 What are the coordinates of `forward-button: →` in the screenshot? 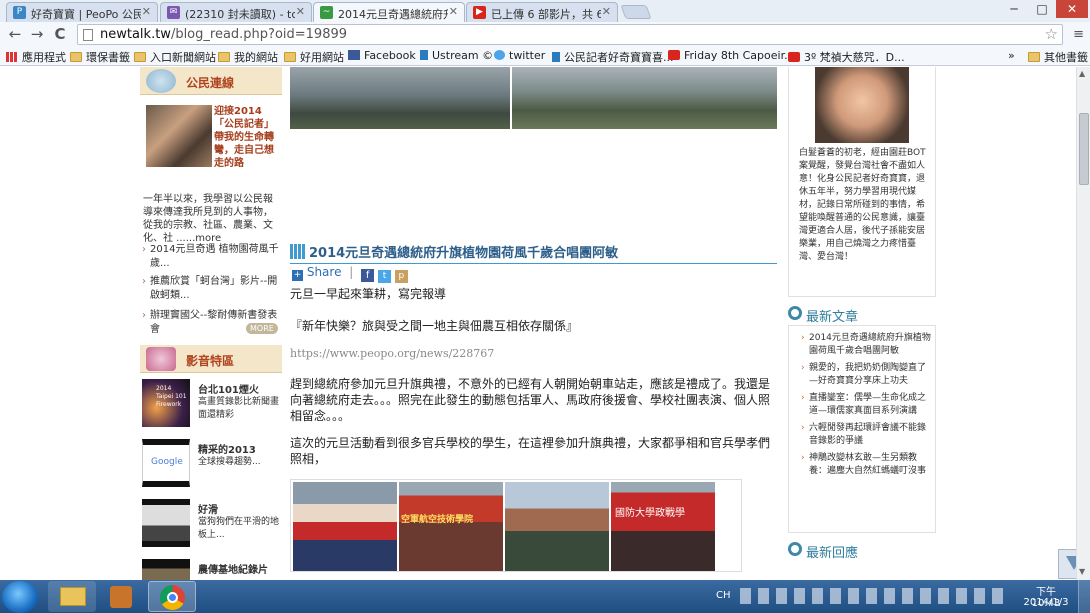 It's located at (37, 34).